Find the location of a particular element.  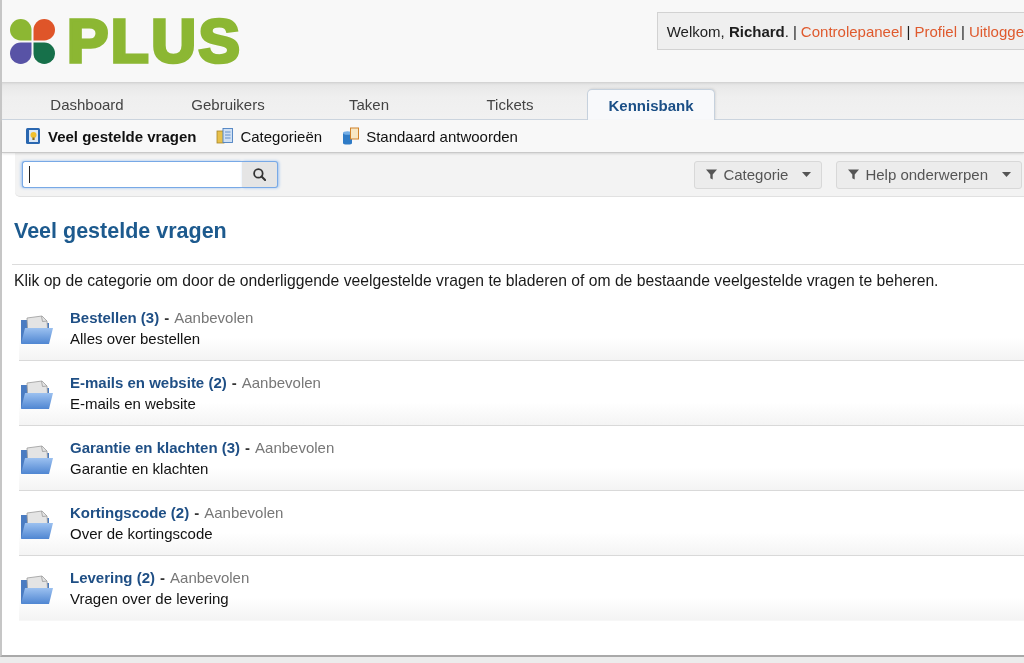

sub-nav-link: Veel gestelde vragen is located at coordinates (122, 136).